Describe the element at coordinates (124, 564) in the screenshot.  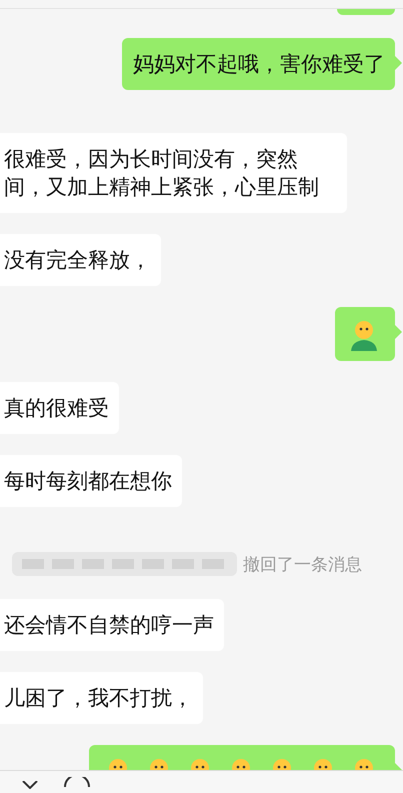
I see `blurred-name-icon` at that location.